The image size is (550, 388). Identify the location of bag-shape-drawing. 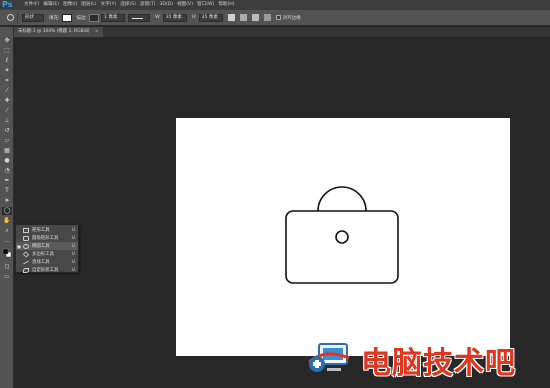
(342, 235).